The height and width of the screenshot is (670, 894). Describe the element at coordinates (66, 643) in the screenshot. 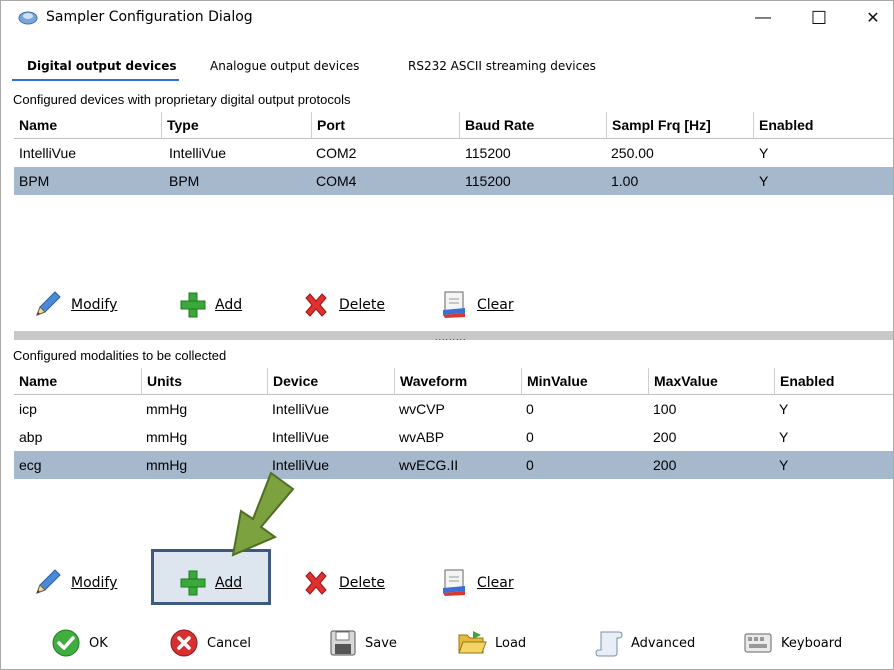

I see `green-check-icon` at that location.